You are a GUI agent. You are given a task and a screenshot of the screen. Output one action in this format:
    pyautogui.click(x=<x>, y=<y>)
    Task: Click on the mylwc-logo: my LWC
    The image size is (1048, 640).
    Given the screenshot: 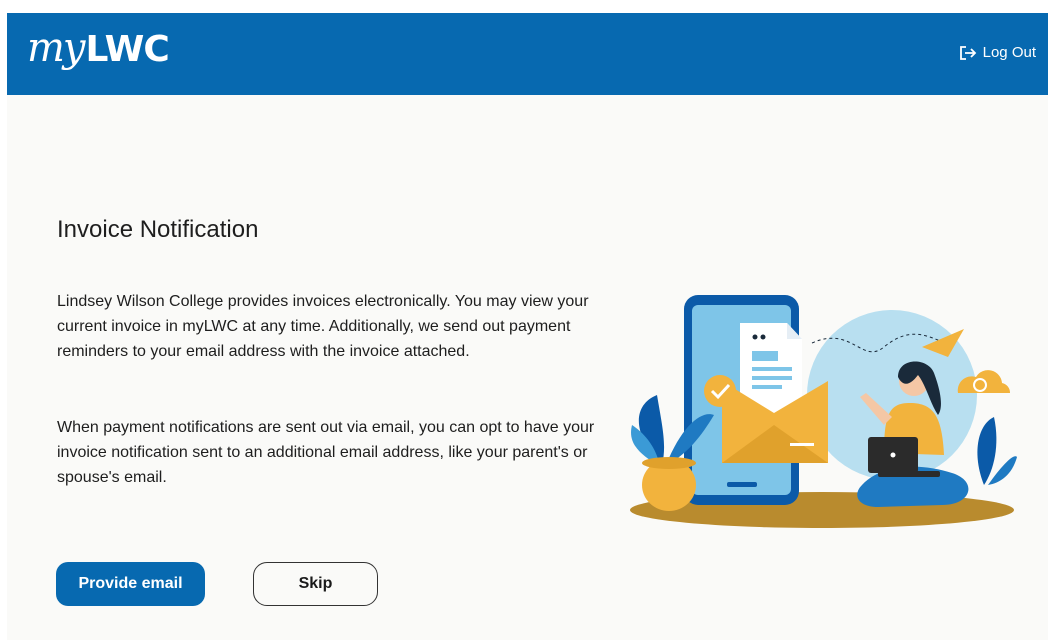 What is the action you would take?
    pyautogui.click(x=98, y=54)
    